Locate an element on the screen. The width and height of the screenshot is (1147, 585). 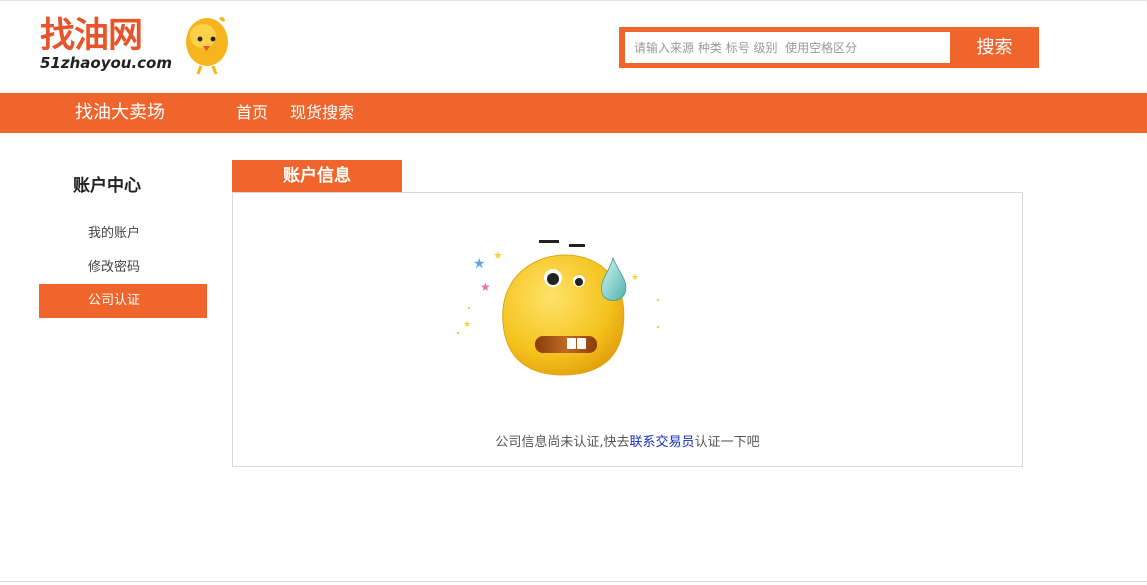
search-bar: 搜索 is located at coordinates (829, 47).